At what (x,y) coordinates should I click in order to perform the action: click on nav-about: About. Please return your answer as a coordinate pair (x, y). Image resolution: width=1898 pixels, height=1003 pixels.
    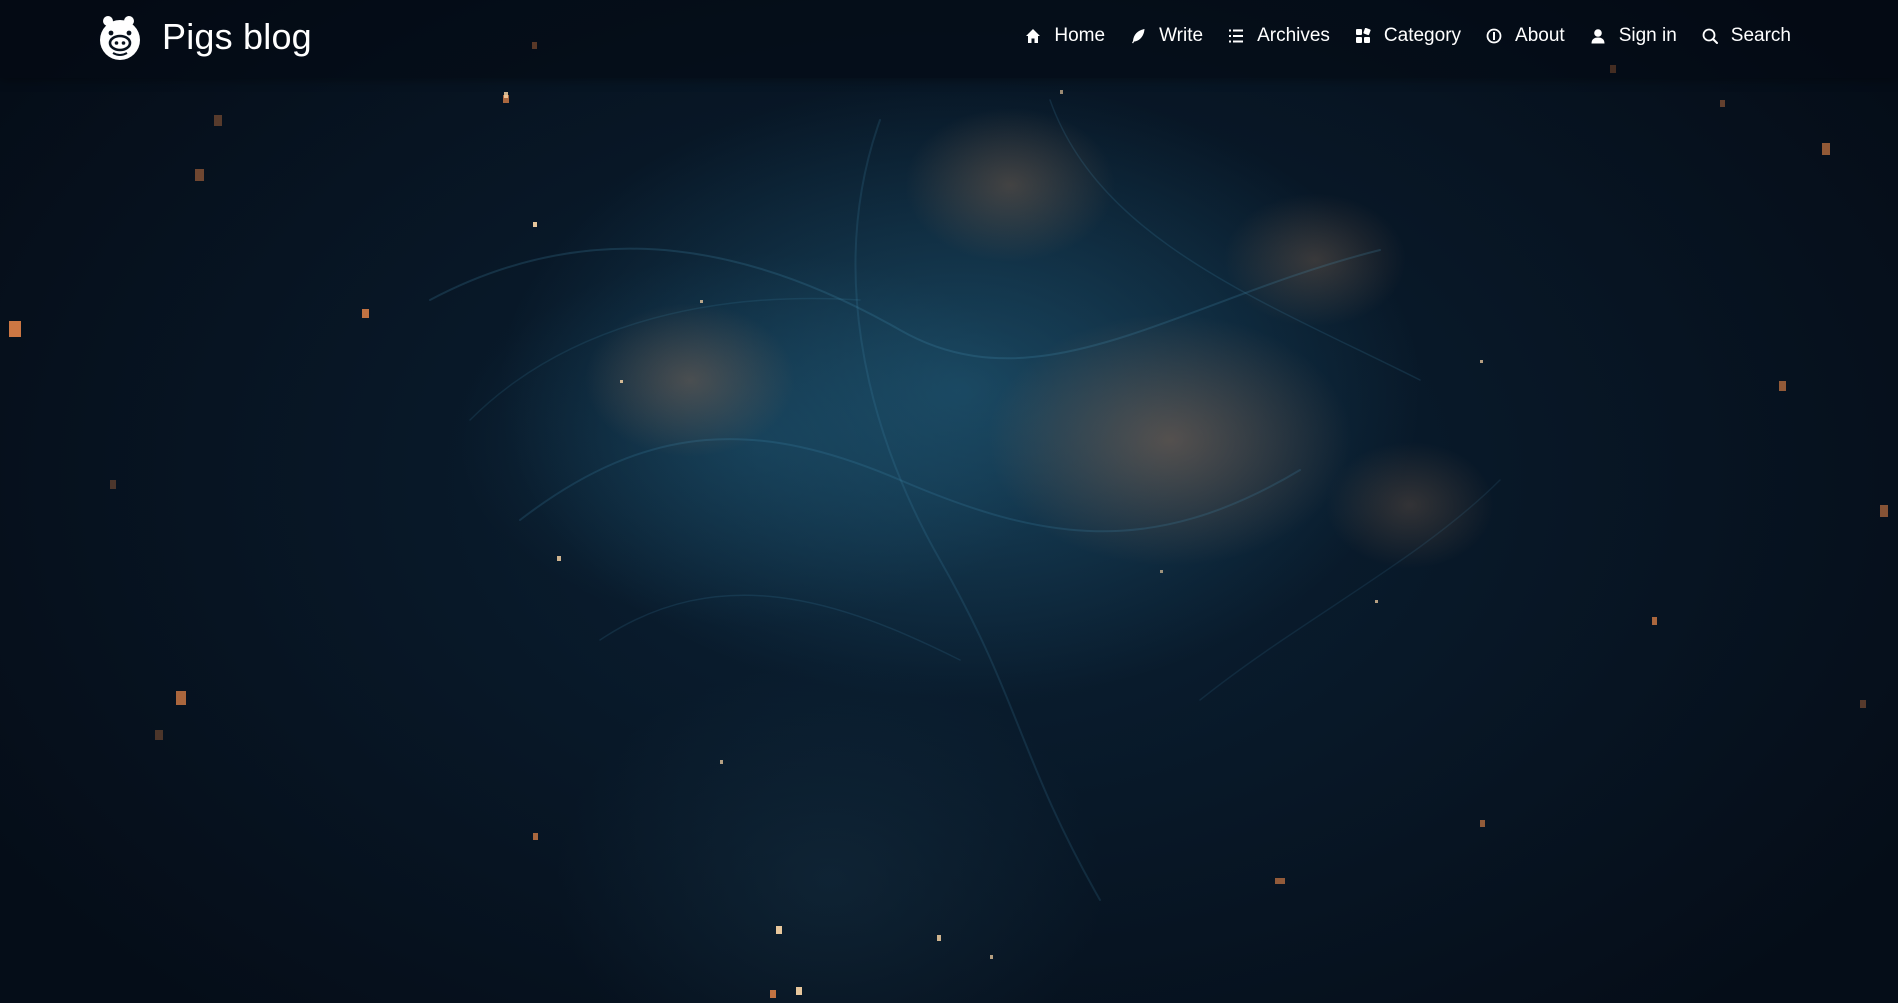
    Looking at the image, I should click on (1525, 36).